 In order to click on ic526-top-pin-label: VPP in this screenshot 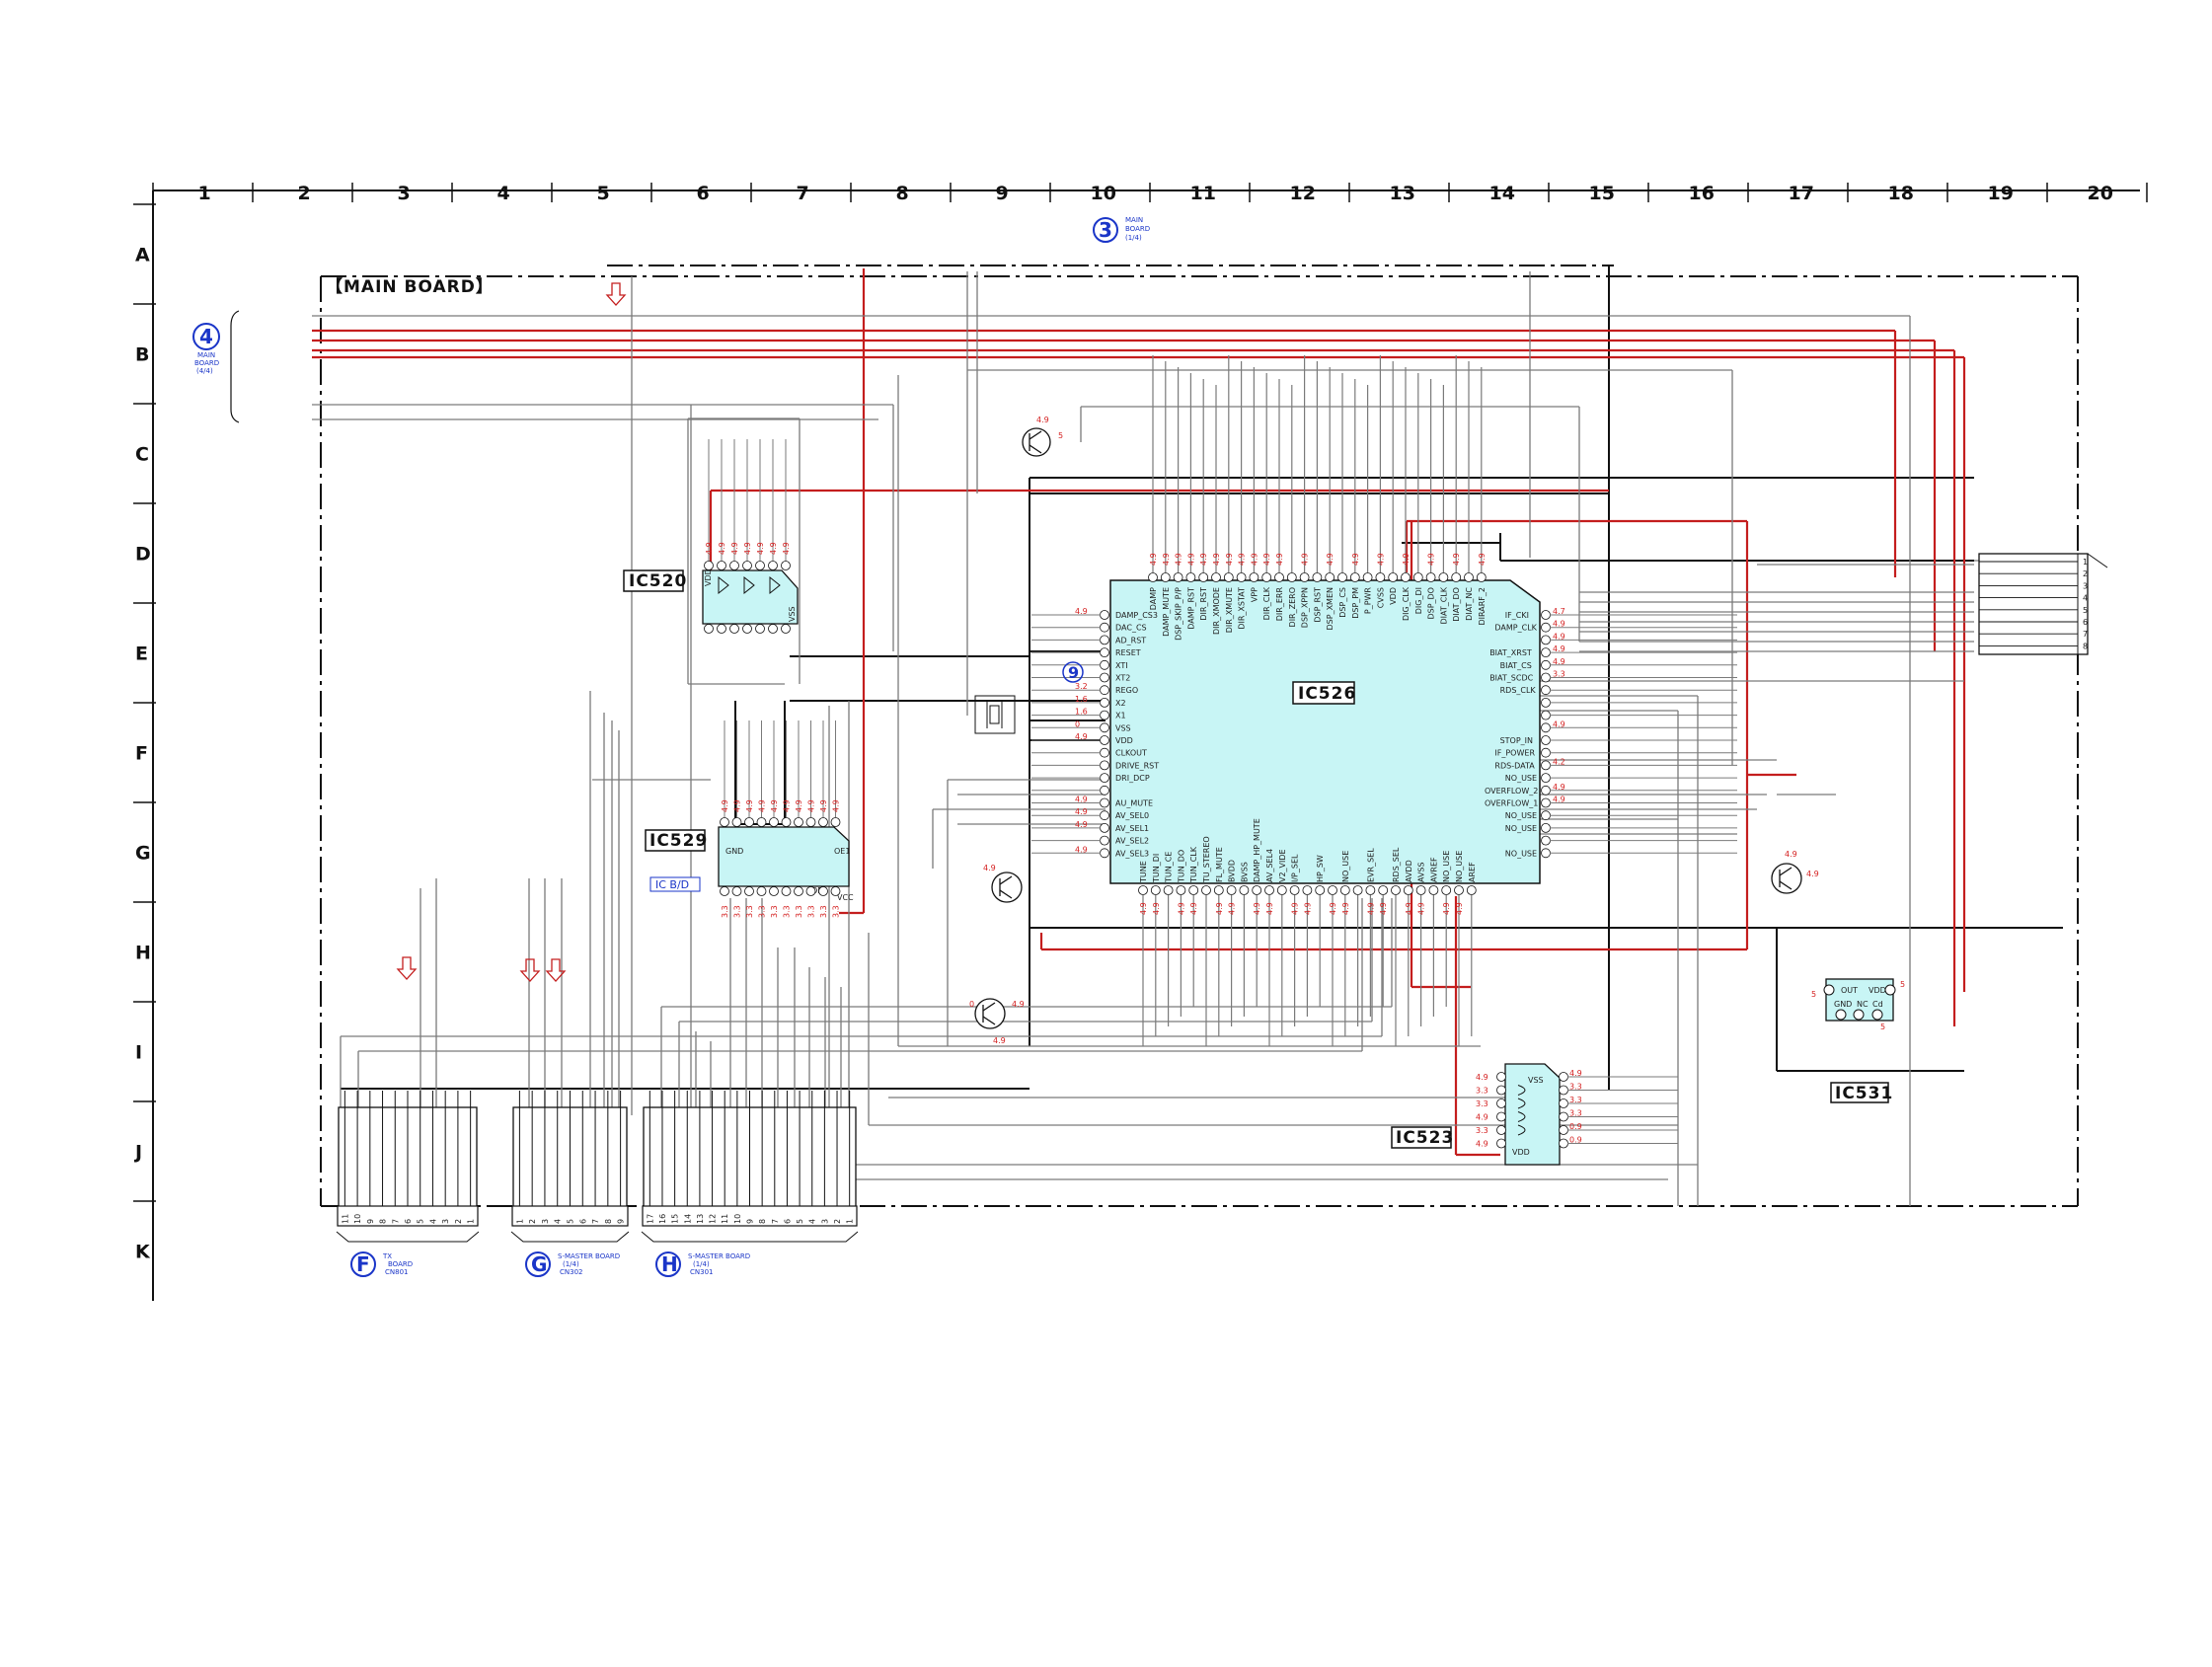, I will do `click(1254, 594)`.